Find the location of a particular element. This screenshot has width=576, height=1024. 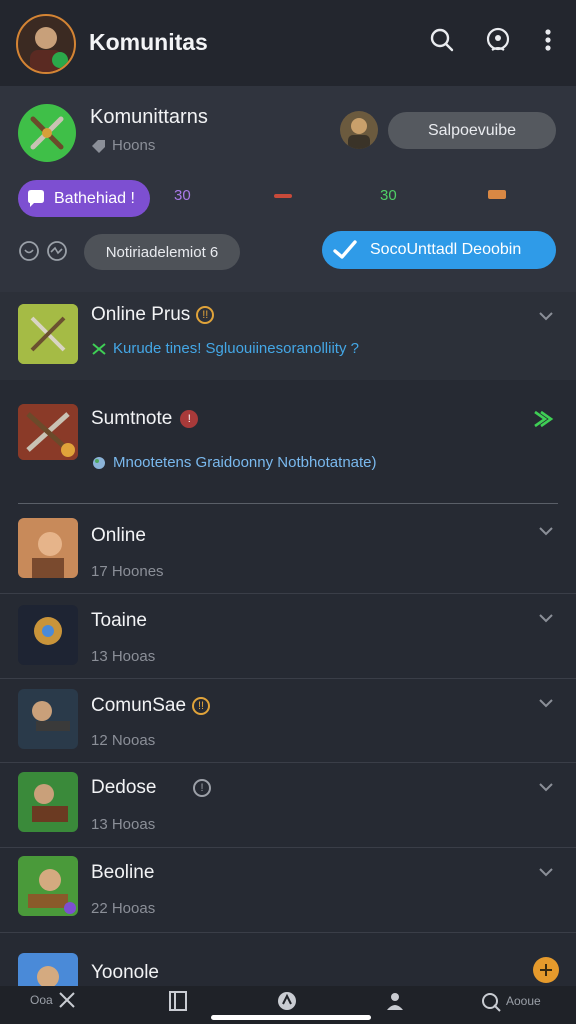

page-title: Komunitas is located at coordinates (148, 42).